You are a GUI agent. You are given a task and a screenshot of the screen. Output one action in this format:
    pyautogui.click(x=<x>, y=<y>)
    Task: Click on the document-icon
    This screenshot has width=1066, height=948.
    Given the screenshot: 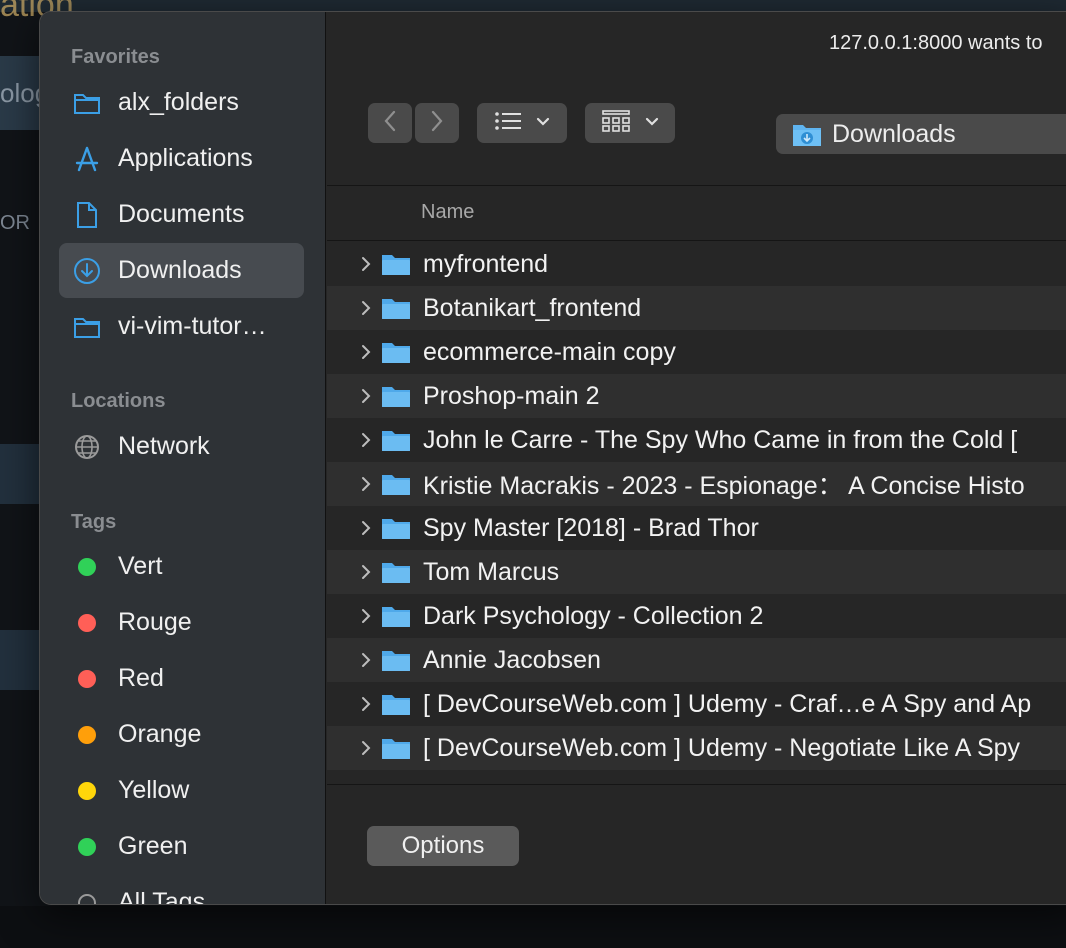 What is the action you would take?
    pyautogui.click(x=87, y=215)
    